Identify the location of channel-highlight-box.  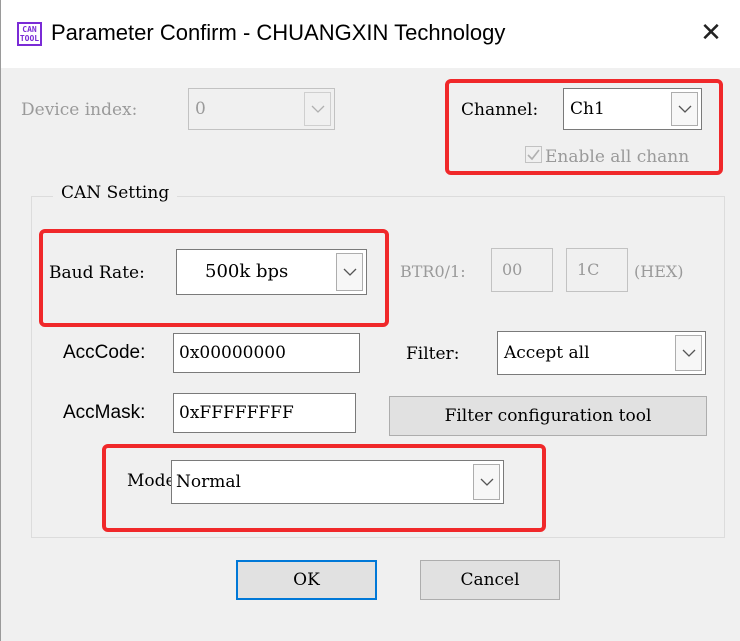
(584, 127).